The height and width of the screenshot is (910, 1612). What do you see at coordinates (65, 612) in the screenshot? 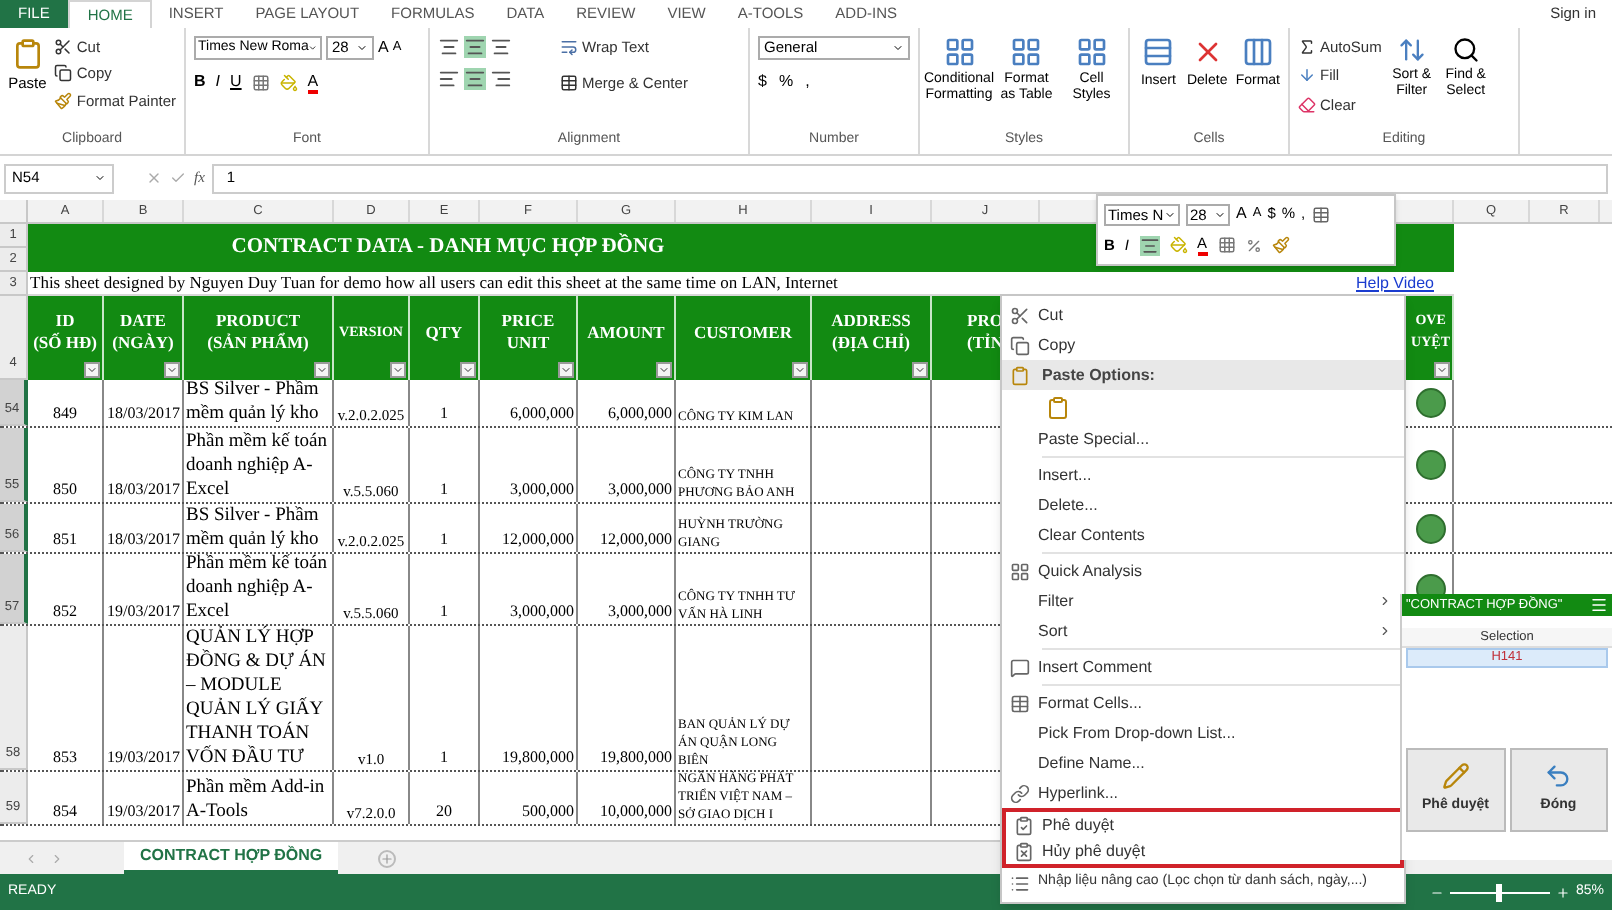
I see `table-cell: 852` at bounding box center [65, 612].